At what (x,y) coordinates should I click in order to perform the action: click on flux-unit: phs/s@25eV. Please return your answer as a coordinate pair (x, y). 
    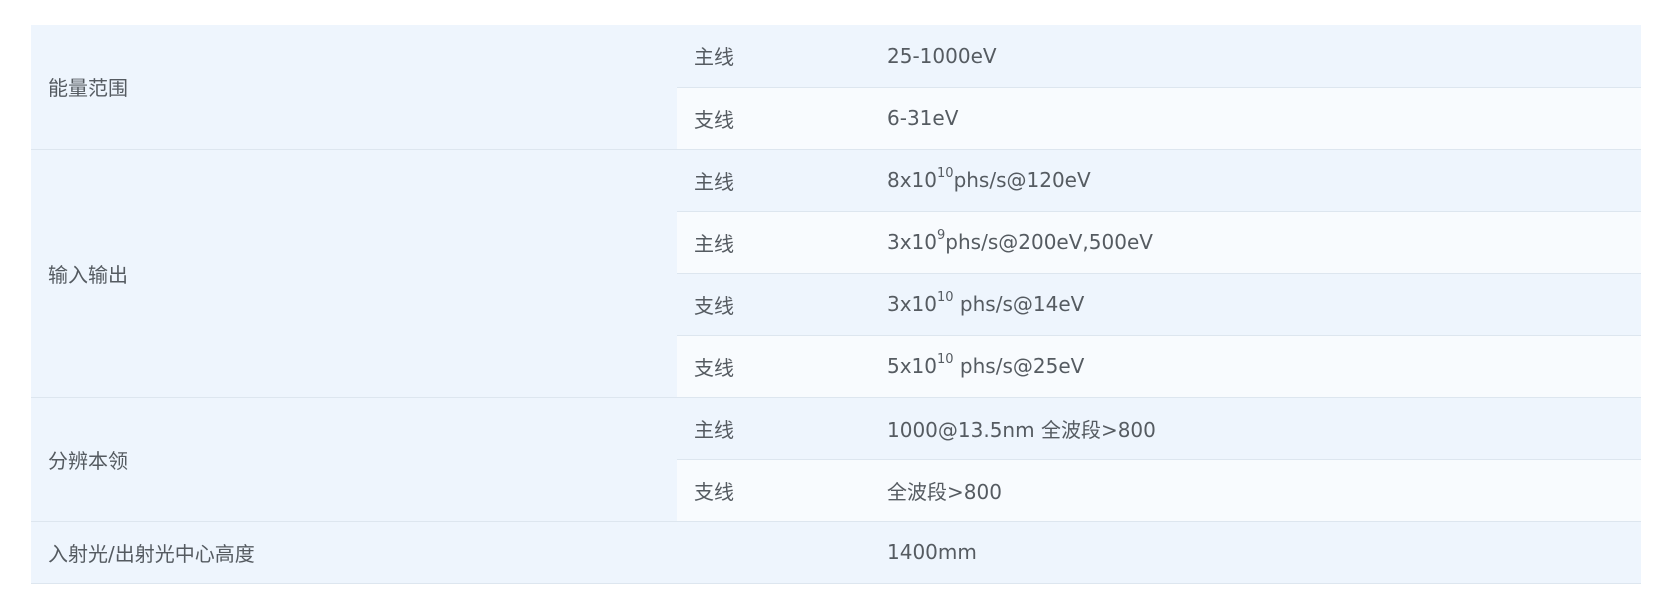
    Looking at the image, I should click on (1019, 366).